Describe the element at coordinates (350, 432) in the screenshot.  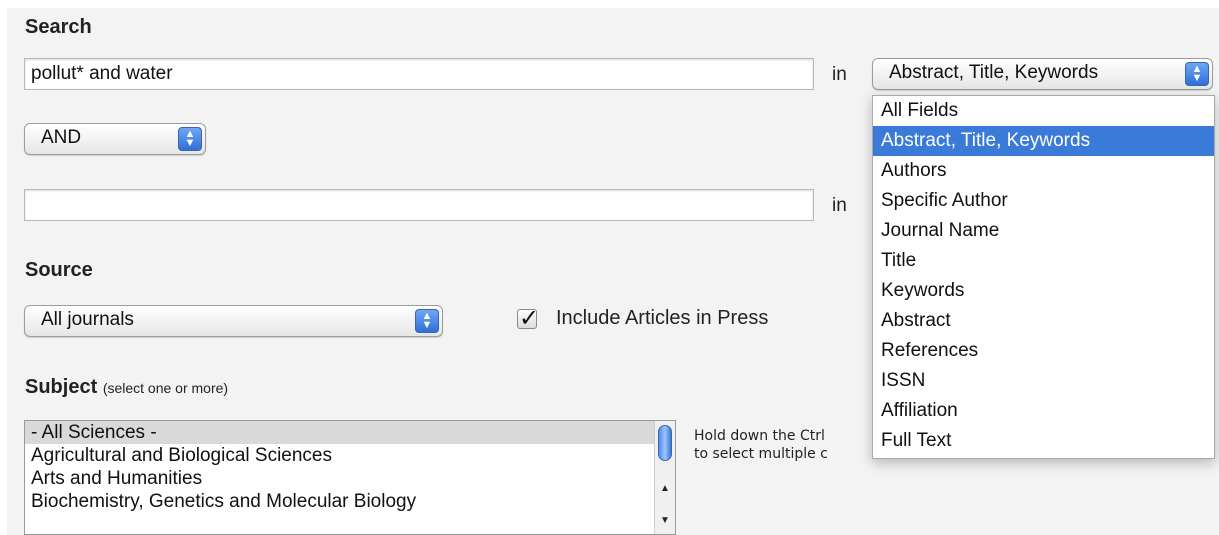
I see `list-item: - All Sciences -` at that location.